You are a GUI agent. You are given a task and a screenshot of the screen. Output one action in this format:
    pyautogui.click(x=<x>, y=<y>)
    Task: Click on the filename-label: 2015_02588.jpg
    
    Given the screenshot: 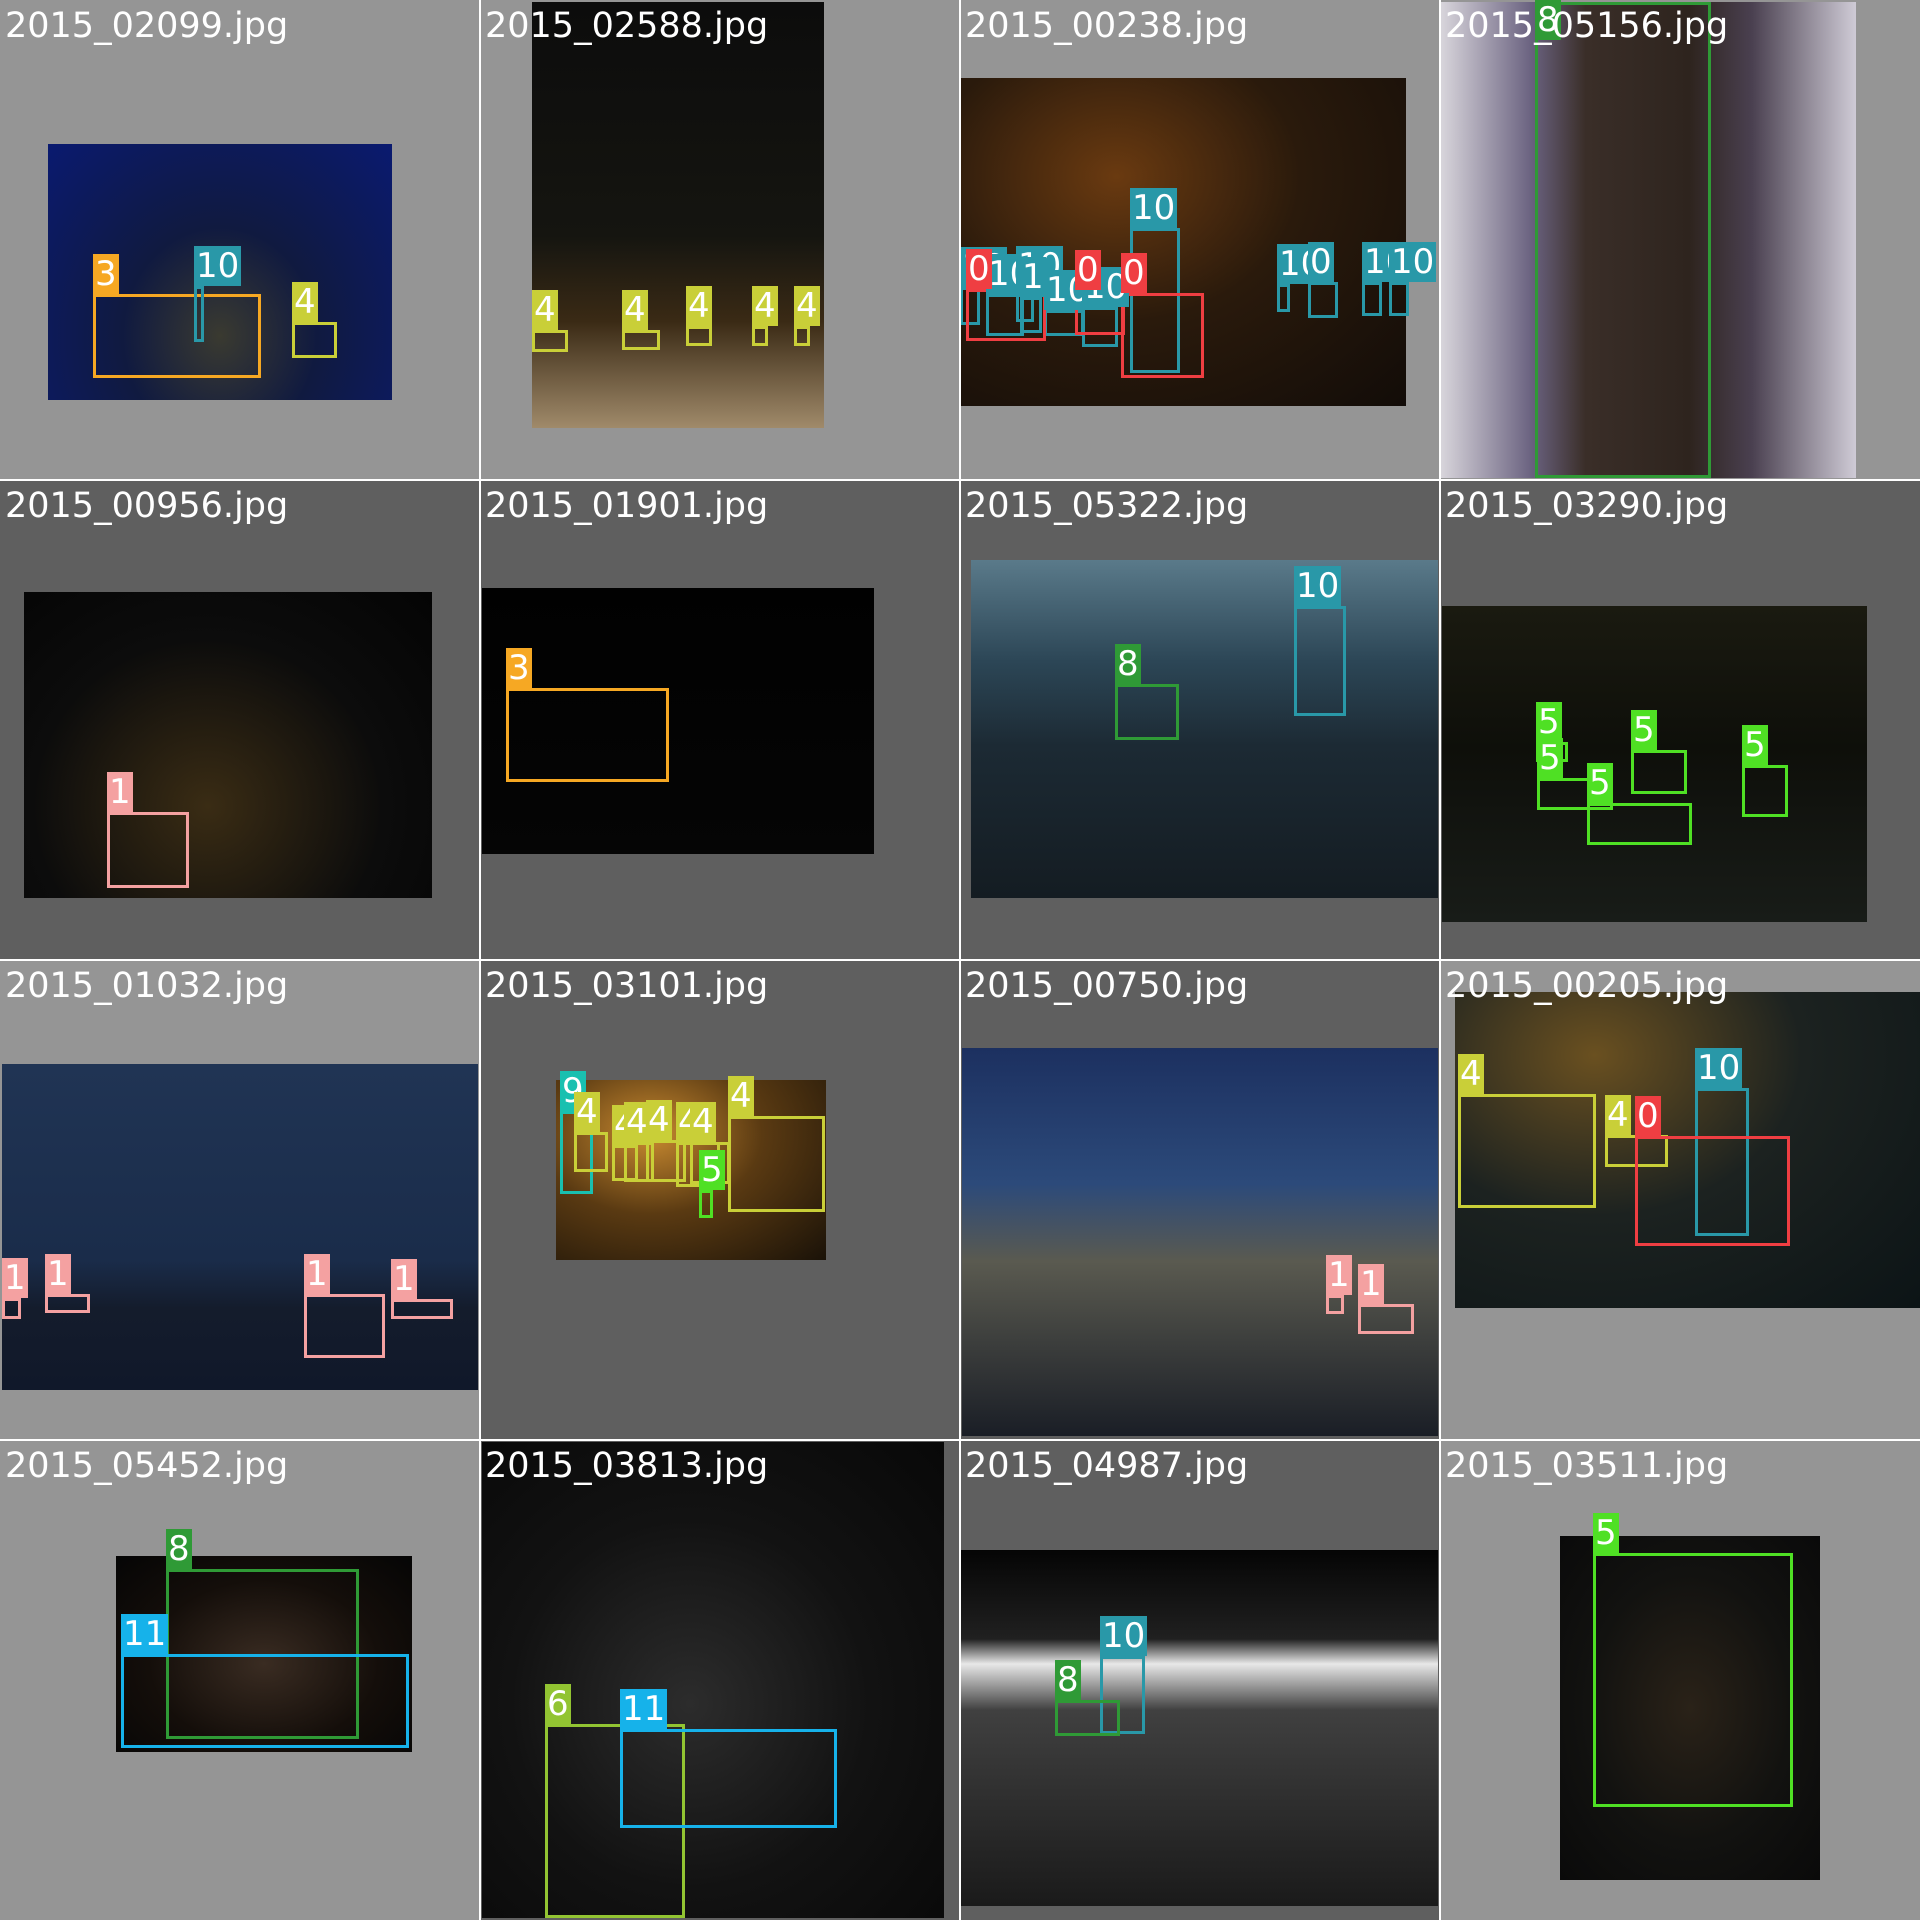 What is the action you would take?
    pyautogui.click(x=627, y=26)
    